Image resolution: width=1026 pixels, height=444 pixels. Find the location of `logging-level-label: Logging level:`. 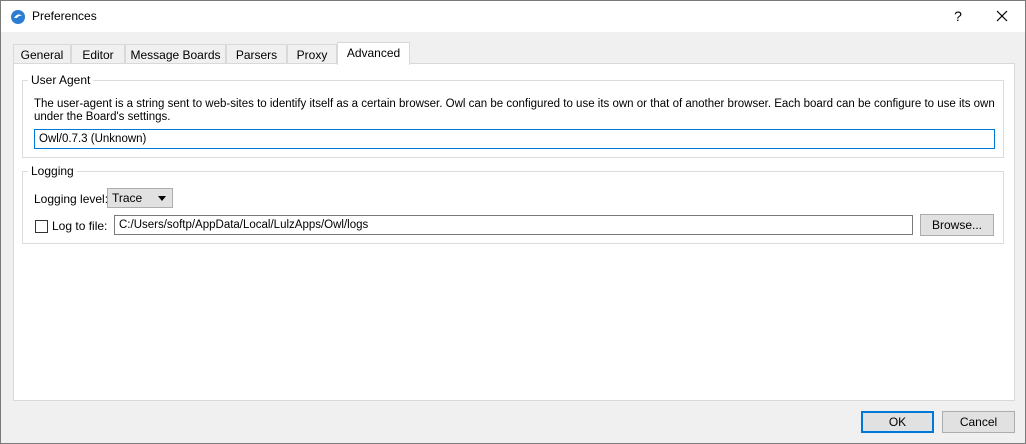

logging-level-label: Logging level: is located at coordinates (71, 199).